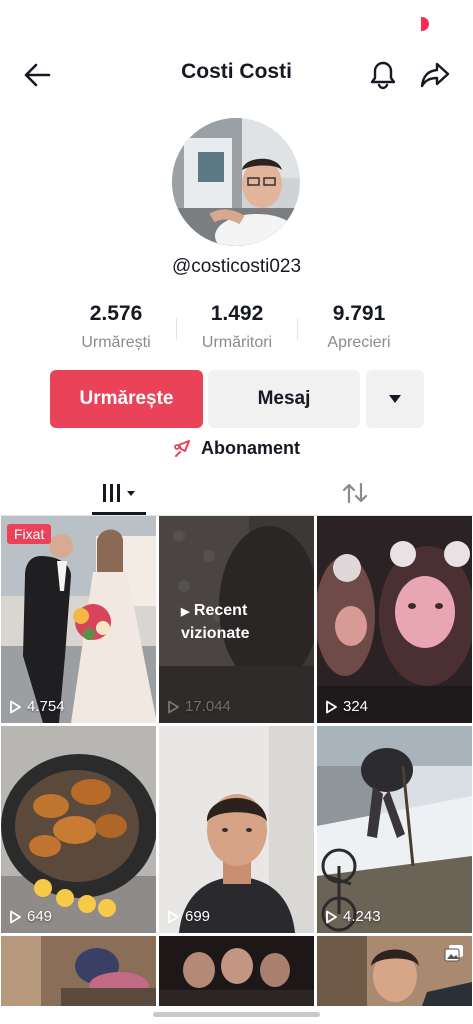 The height and width of the screenshot is (1024, 473). I want to click on message-button: Mesaj, so click(284, 399).